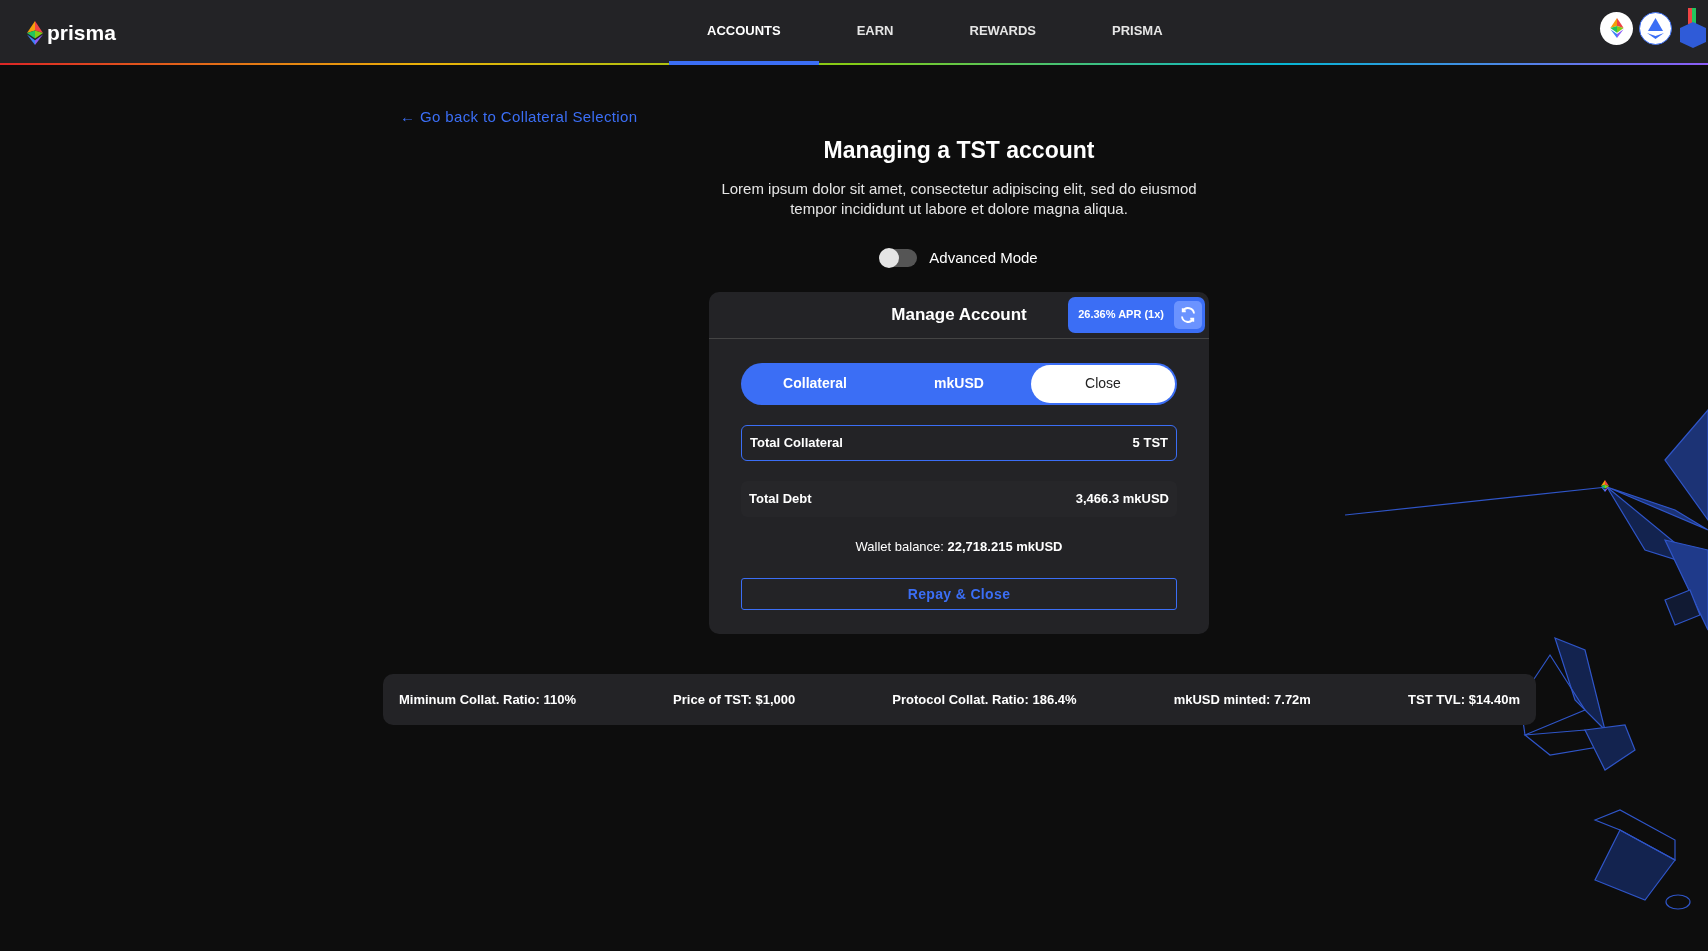 The image size is (1708, 951). I want to click on info-value: 5 TST, so click(1150, 442).